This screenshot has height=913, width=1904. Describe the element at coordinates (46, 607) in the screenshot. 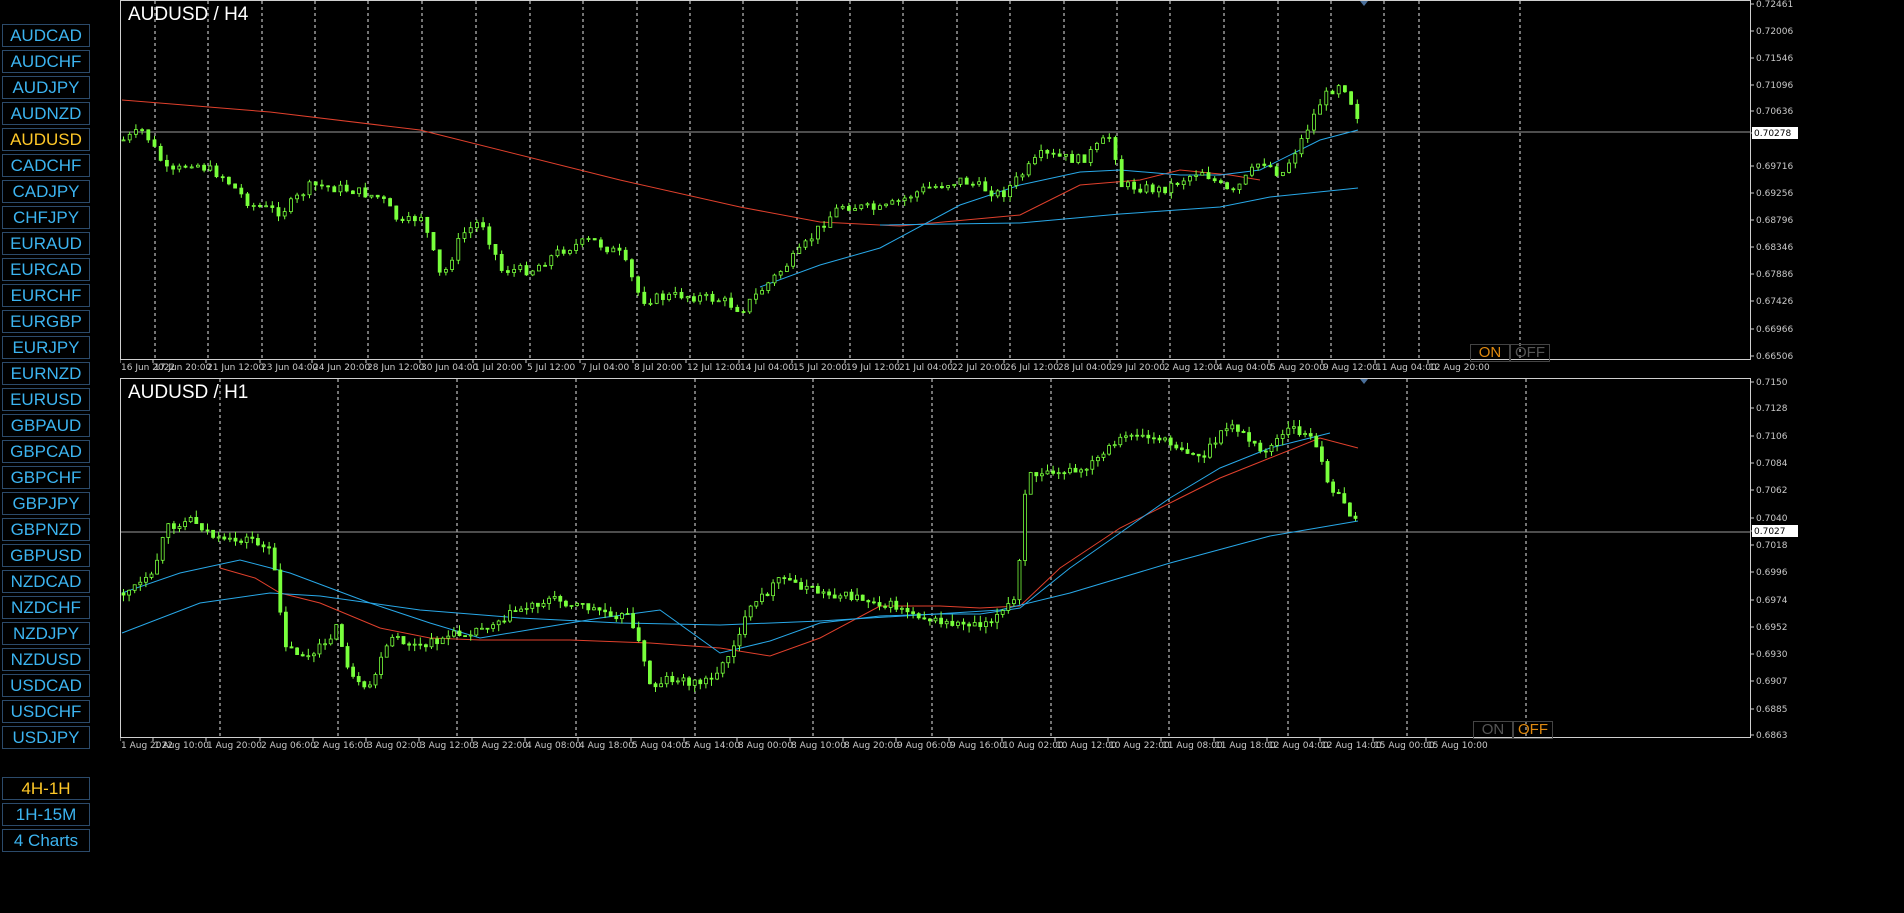

I see `symbol-button-nzdchf: NZDCHF` at that location.